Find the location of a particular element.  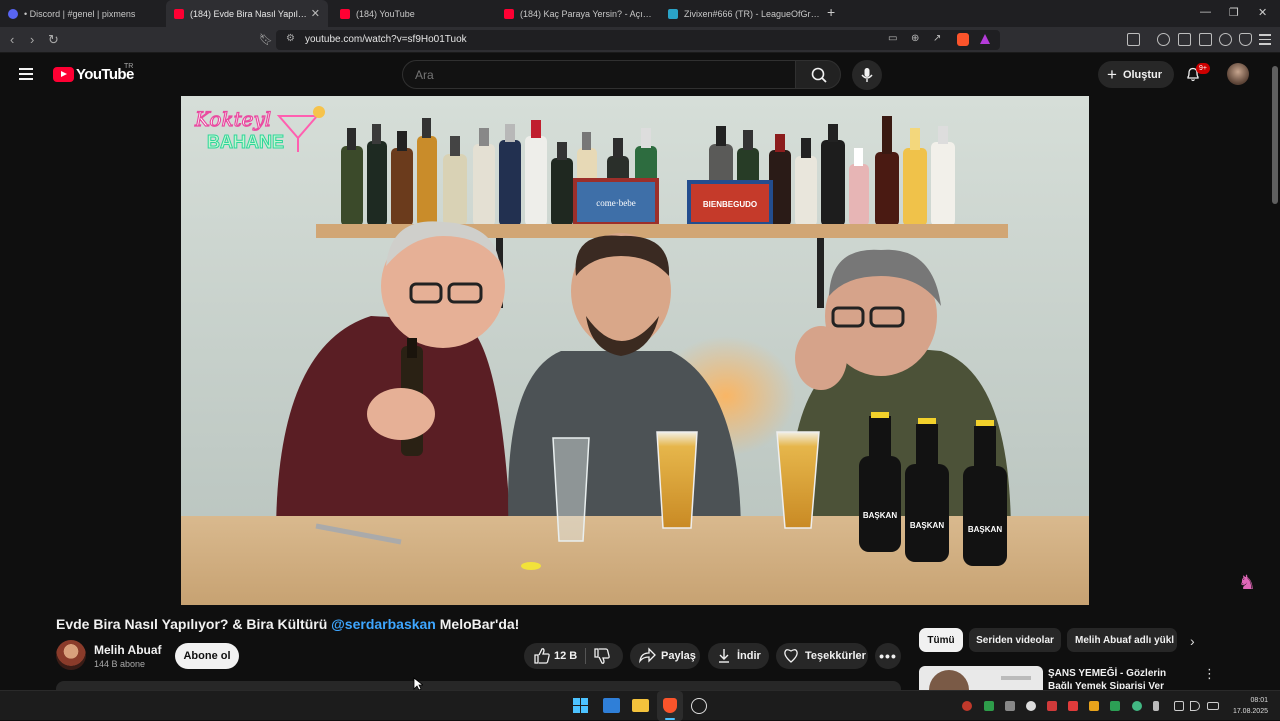

menu-icon is located at coordinates (1265, 39).